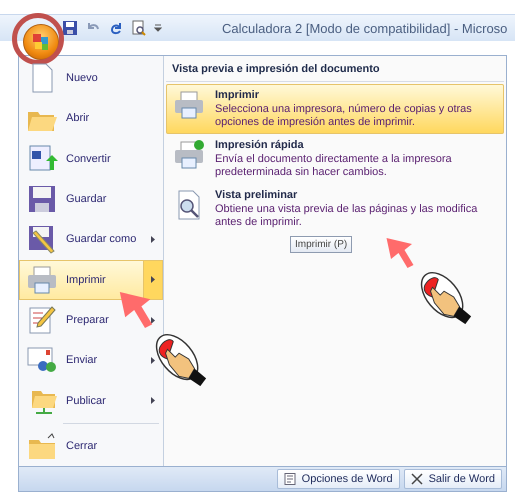 This screenshot has width=515, height=501. Describe the element at coordinates (139, 28) in the screenshot. I see `print-preview-icon` at that location.